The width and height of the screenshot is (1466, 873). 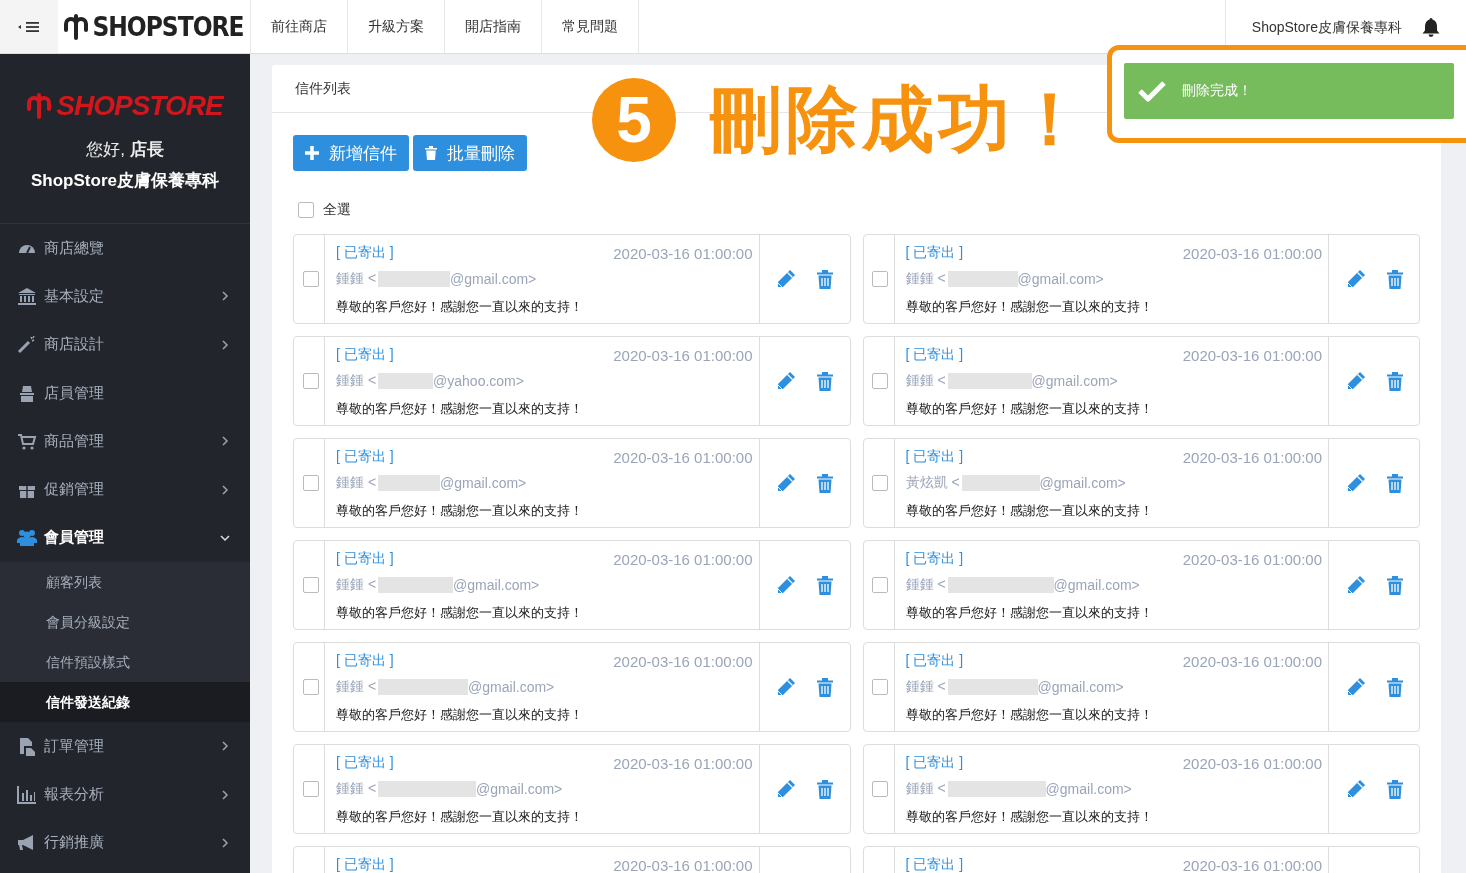 What do you see at coordinates (125, 622) in the screenshot?
I see `submenu-item: 會員分級設定` at bounding box center [125, 622].